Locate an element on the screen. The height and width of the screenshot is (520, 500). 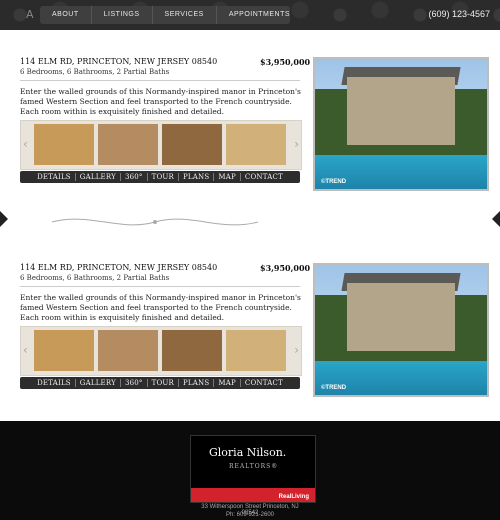
header-phone: (609) 123-4567 is located at coordinates (459, 14).